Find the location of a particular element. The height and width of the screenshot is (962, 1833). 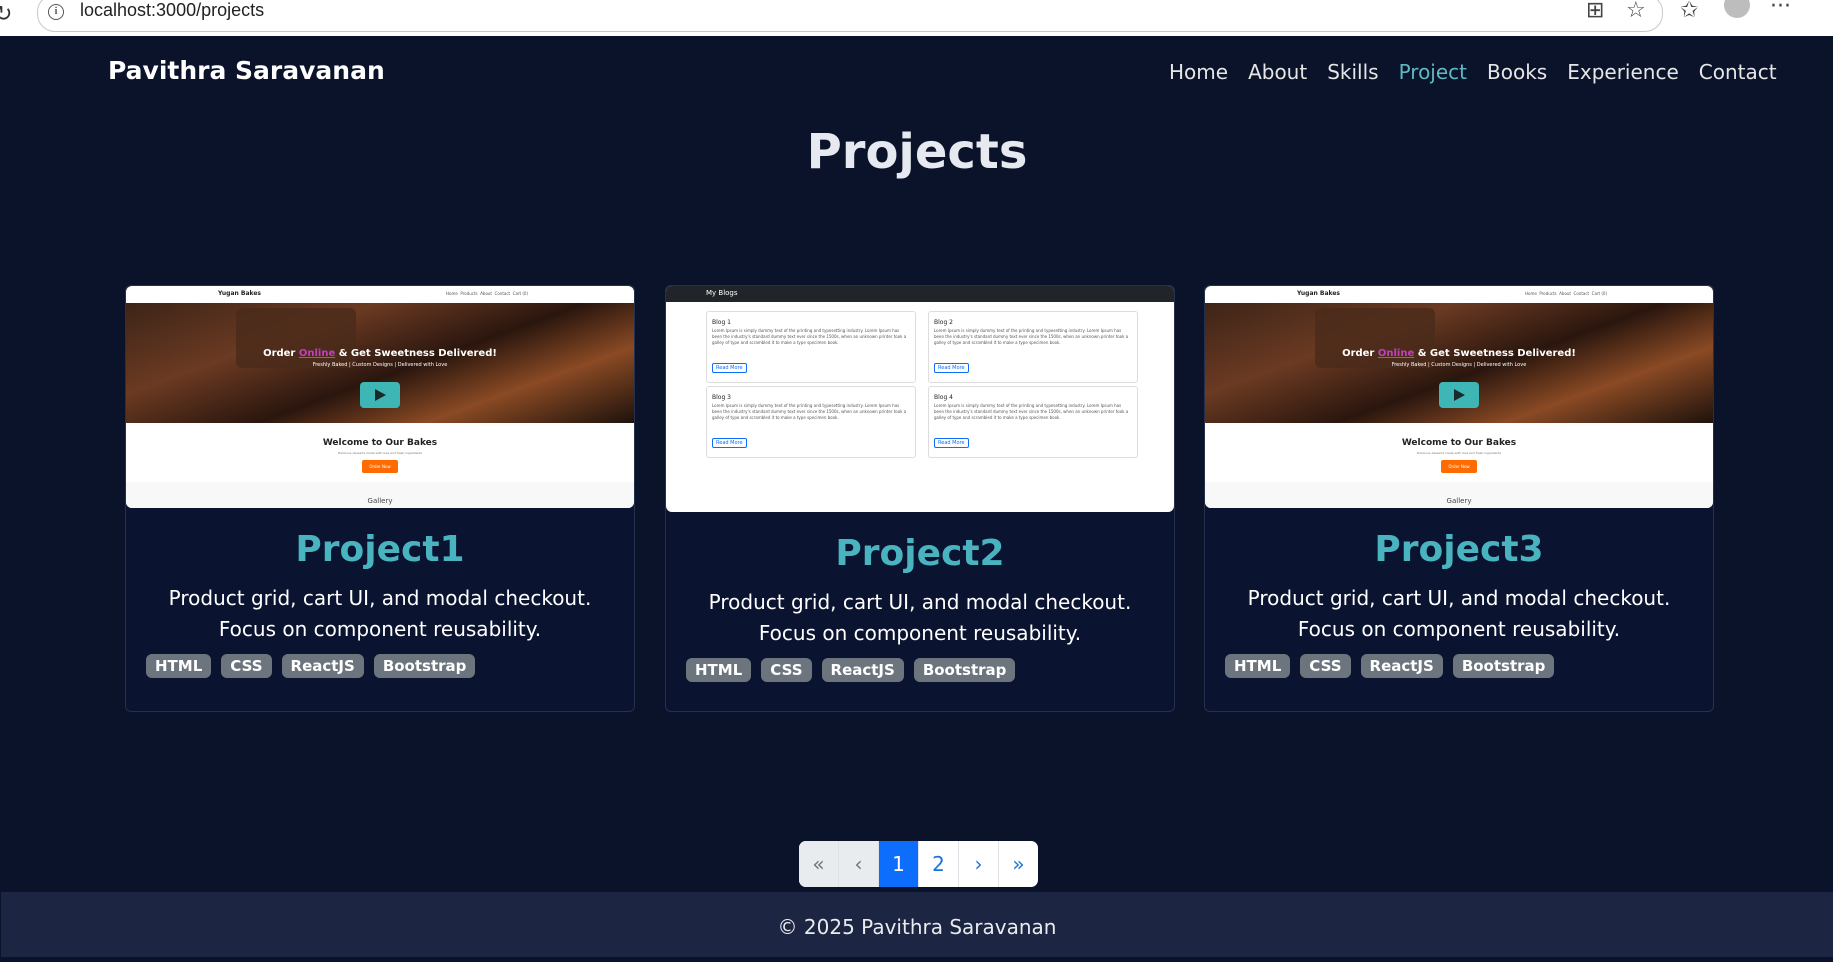

preview-site-name: My Blogs is located at coordinates (722, 293).